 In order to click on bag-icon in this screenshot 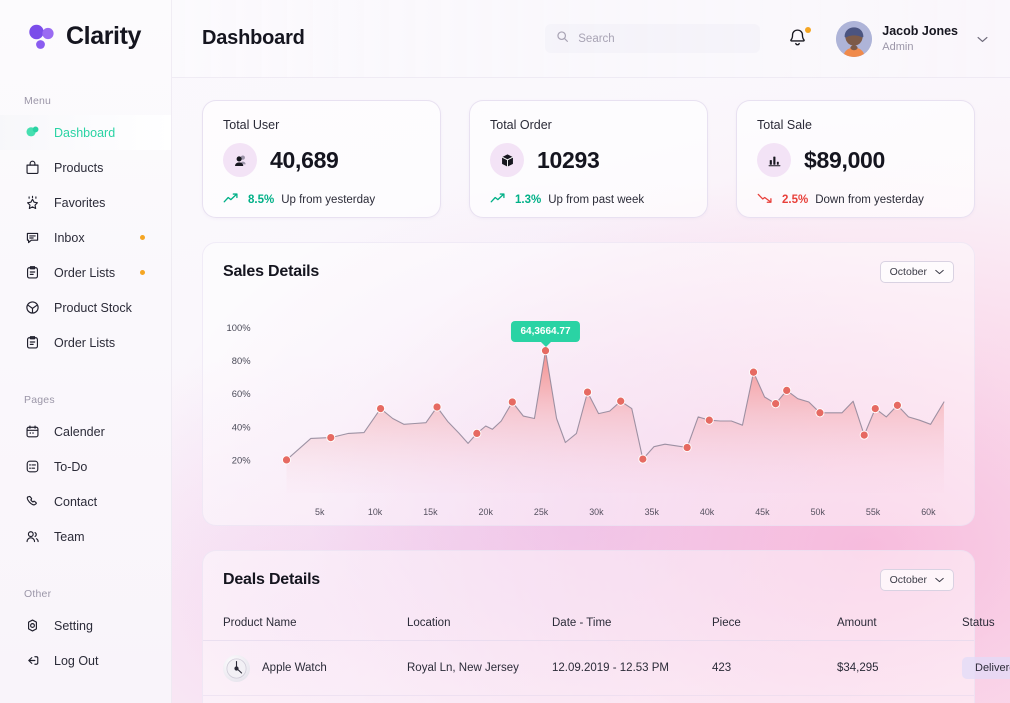, I will do `click(32, 167)`.